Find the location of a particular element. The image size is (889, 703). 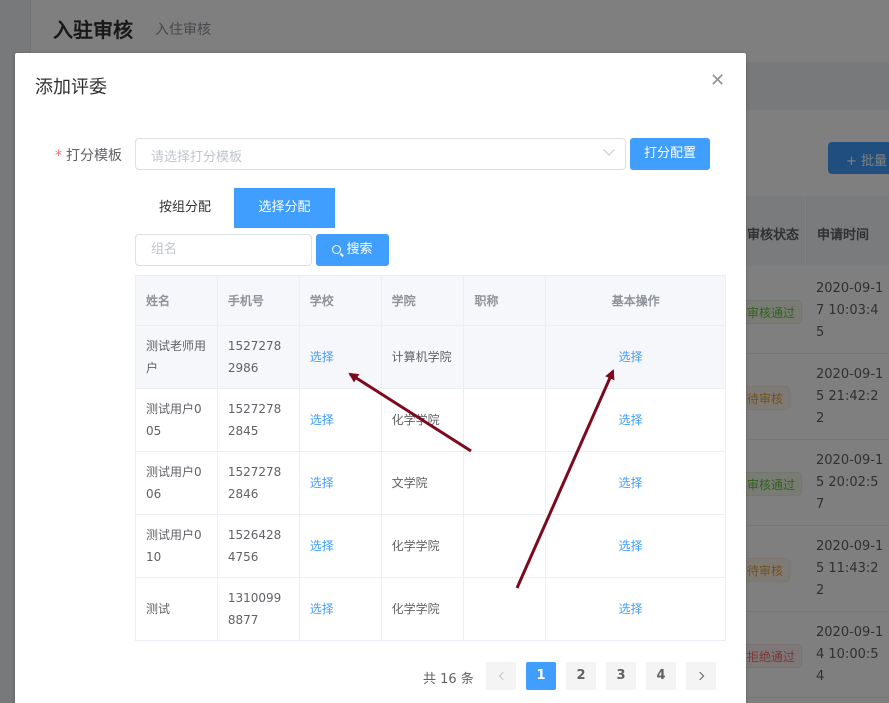

pagination-page-4: 4 is located at coordinates (661, 676).